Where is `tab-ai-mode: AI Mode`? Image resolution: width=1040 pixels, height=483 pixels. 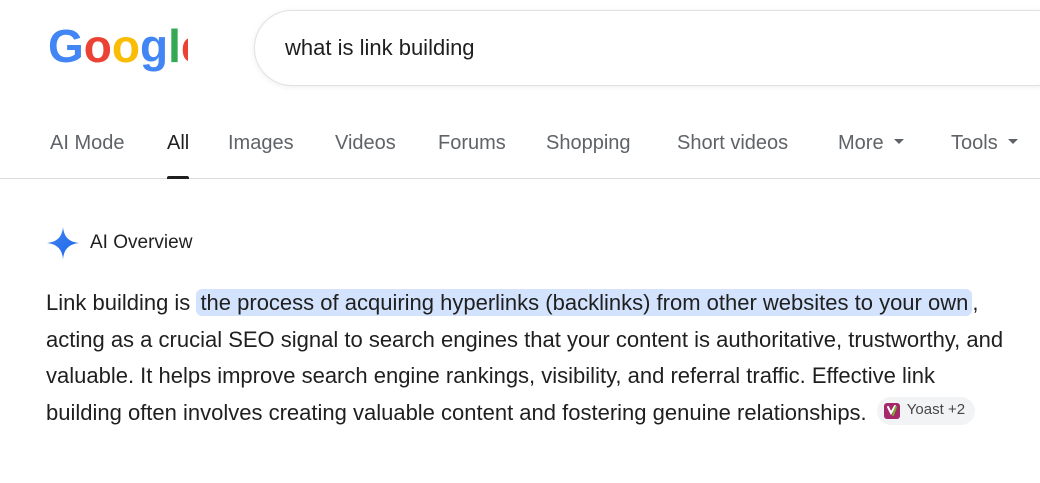 tab-ai-mode: AI Mode is located at coordinates (87, 155).